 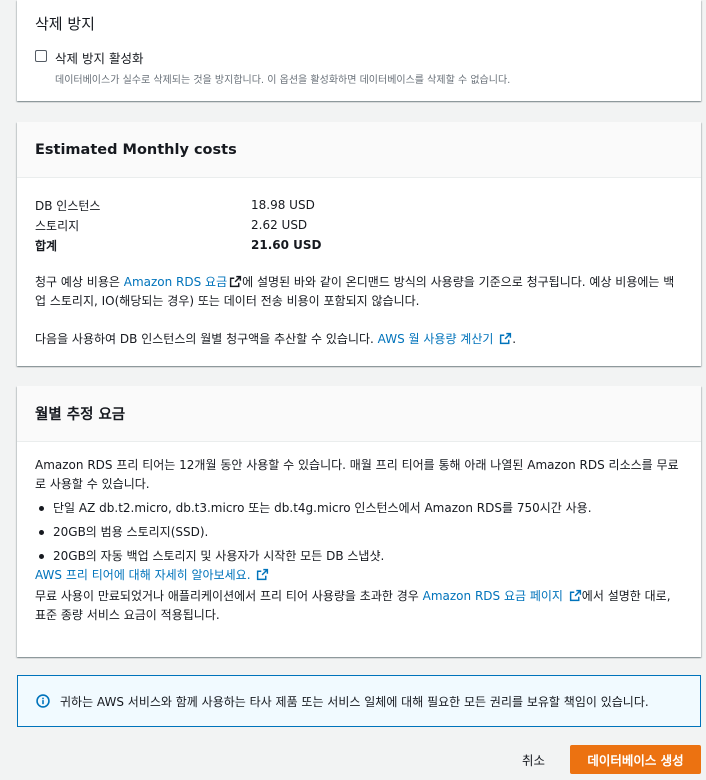 I want to click on deletion-protection-checkbox, so click(x=41, y=56).